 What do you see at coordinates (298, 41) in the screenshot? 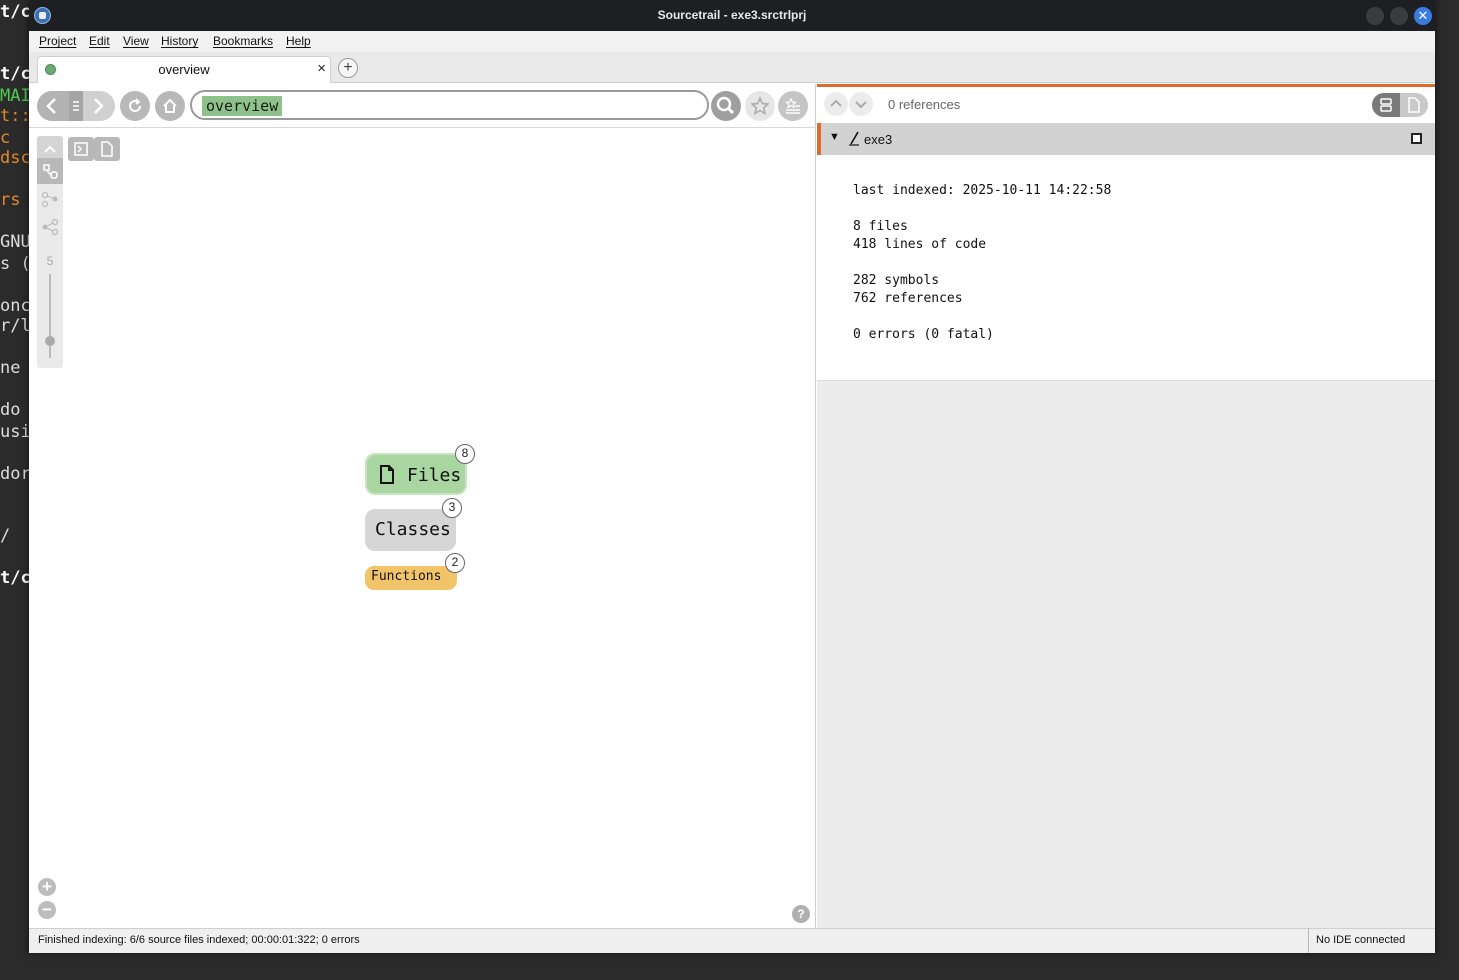
I see `menu-help: Help` at bounding box center [298, 41].